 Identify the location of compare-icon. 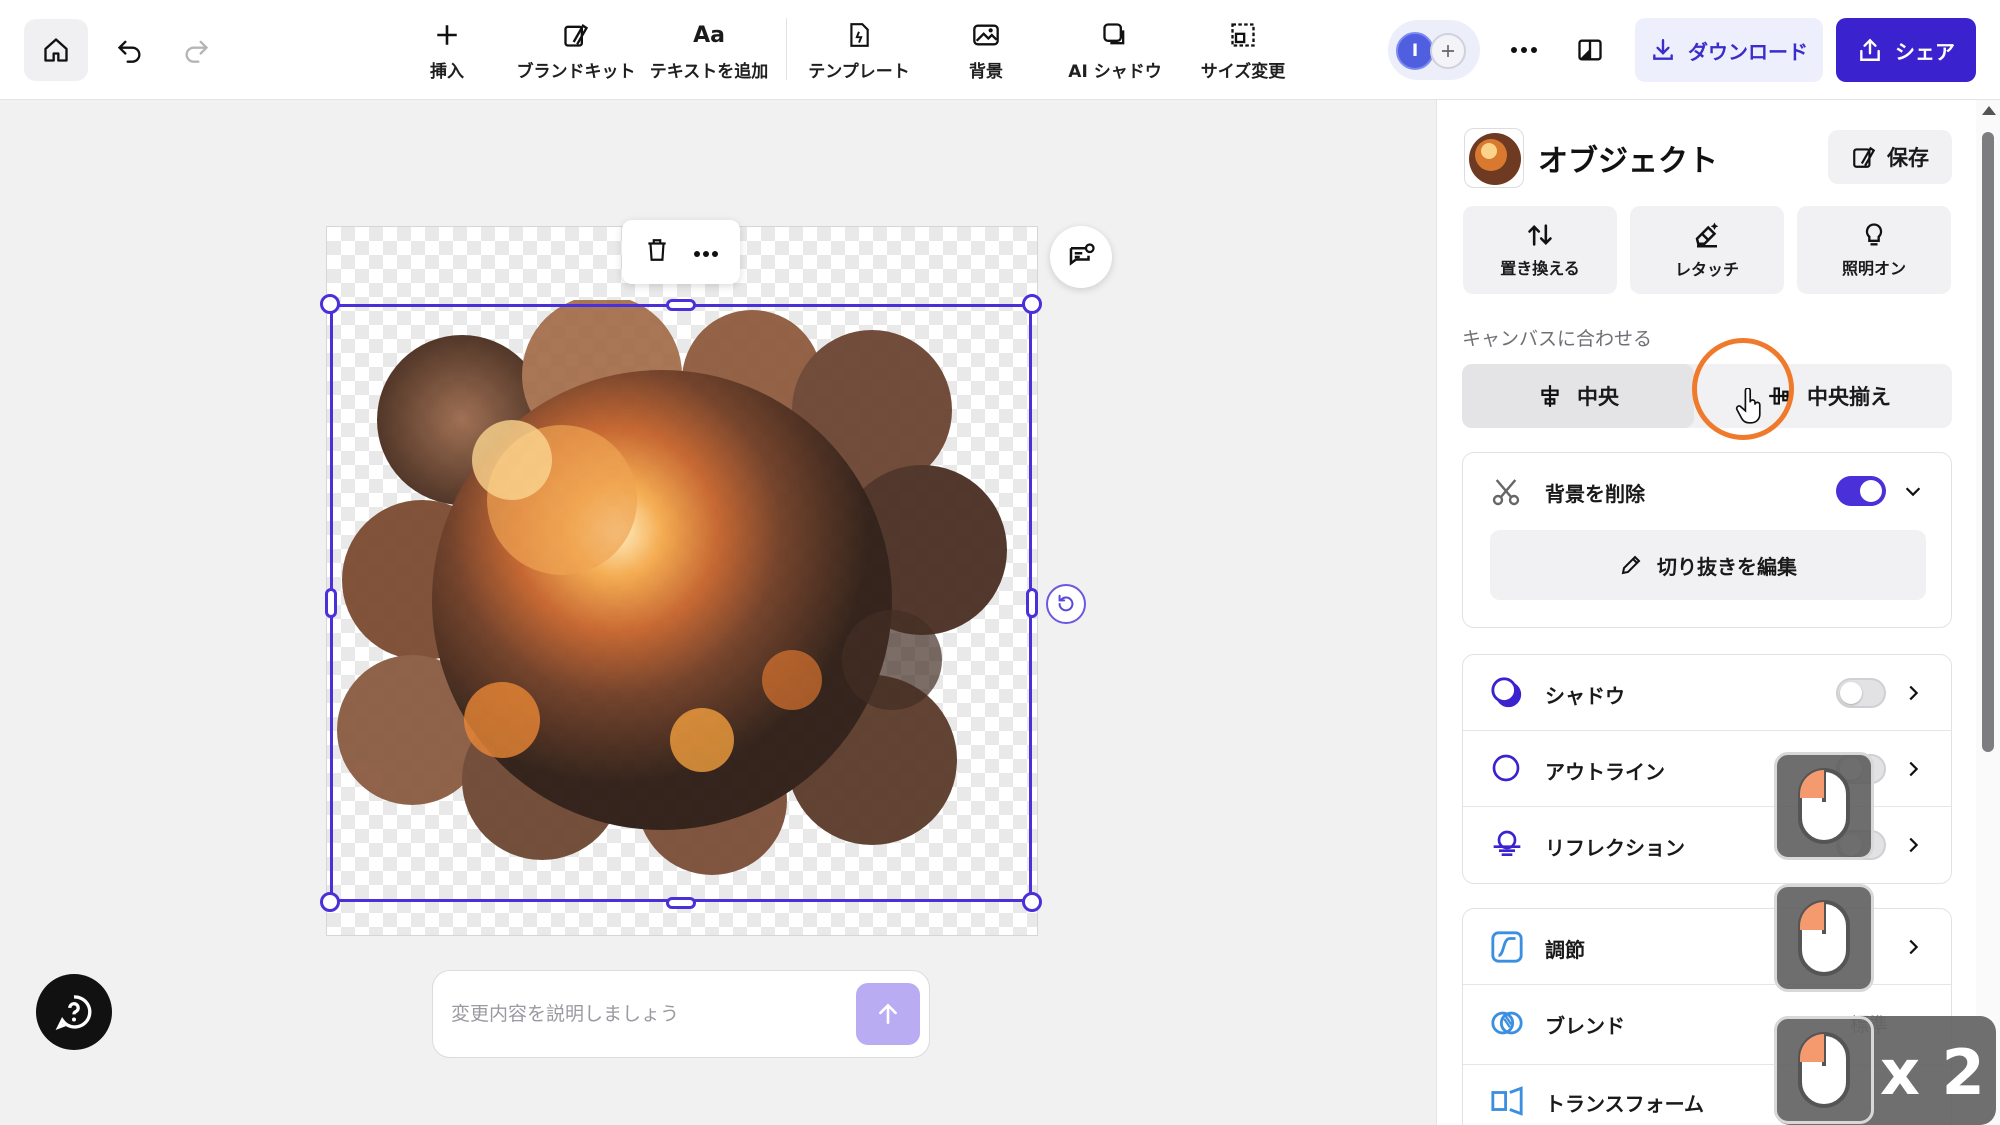
(1590, 50).